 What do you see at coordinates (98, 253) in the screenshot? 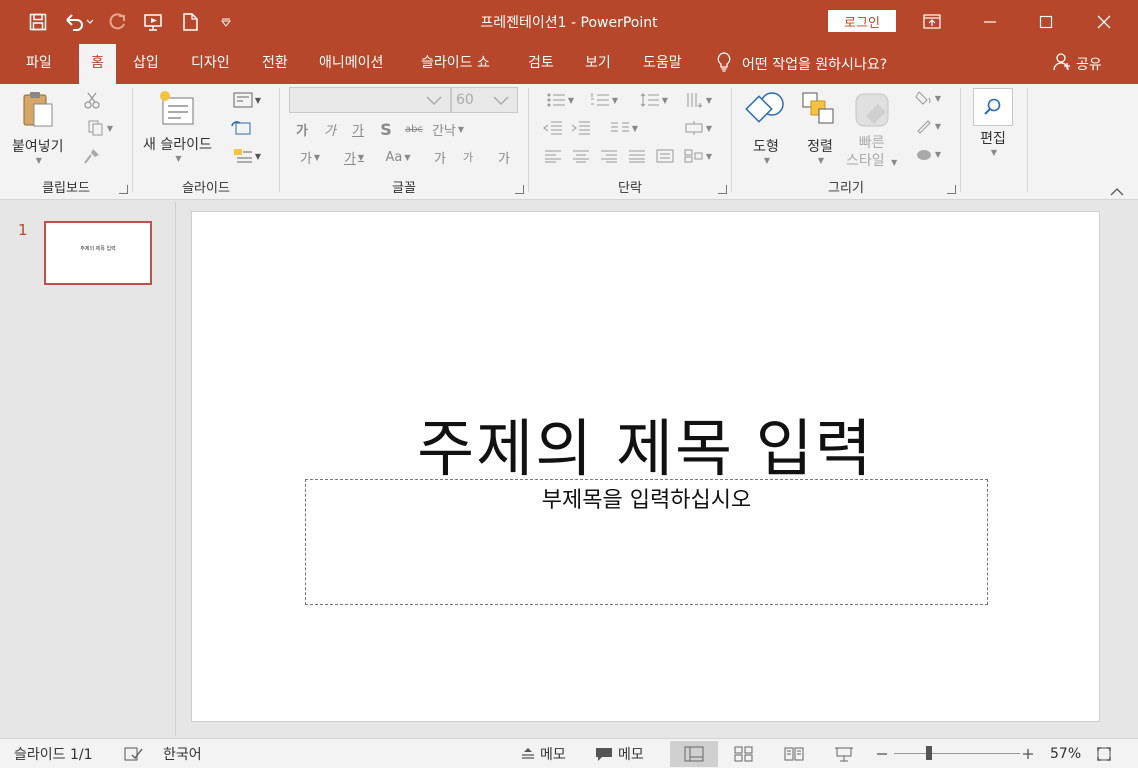
I see `slide-thumbnail: 주제의 제목 입력` at bounding box center [98, 253].